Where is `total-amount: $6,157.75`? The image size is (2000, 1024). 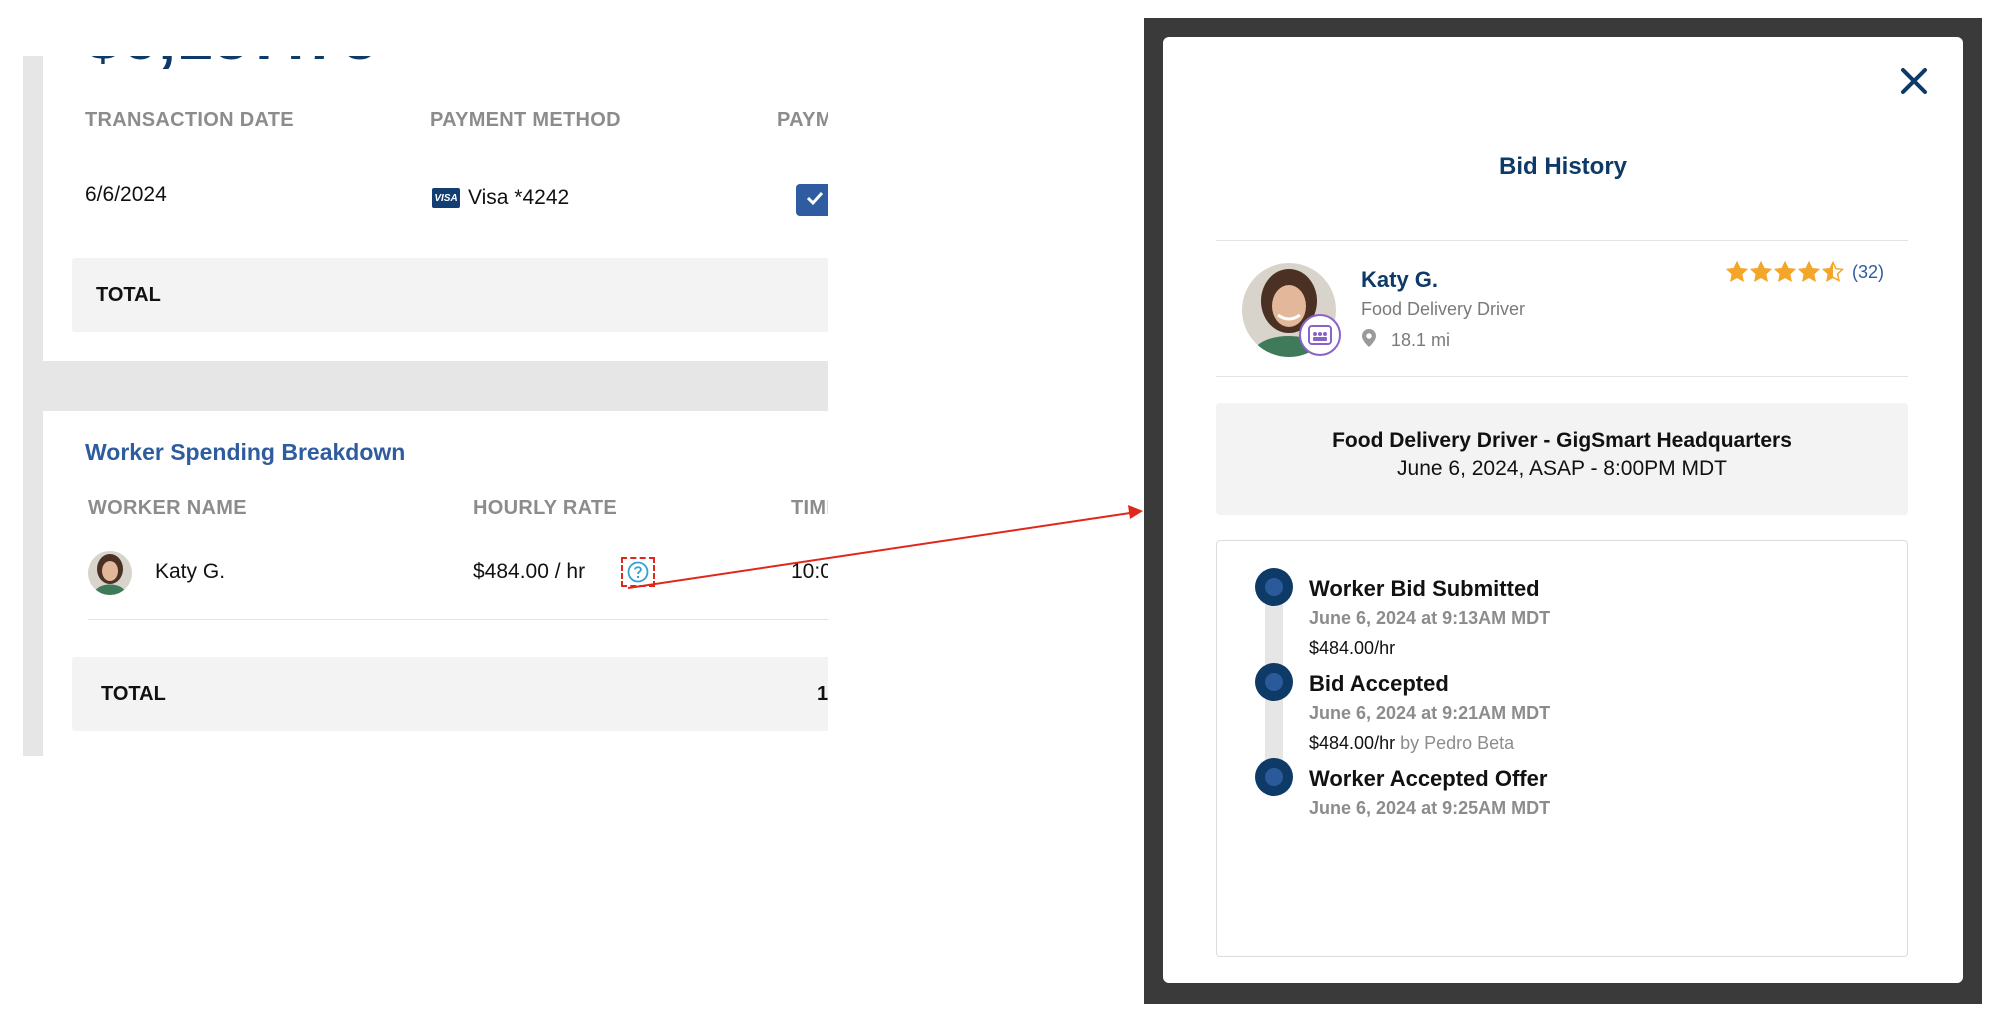
total-amount: $6,157.75 is located at coordinates (232, 65).